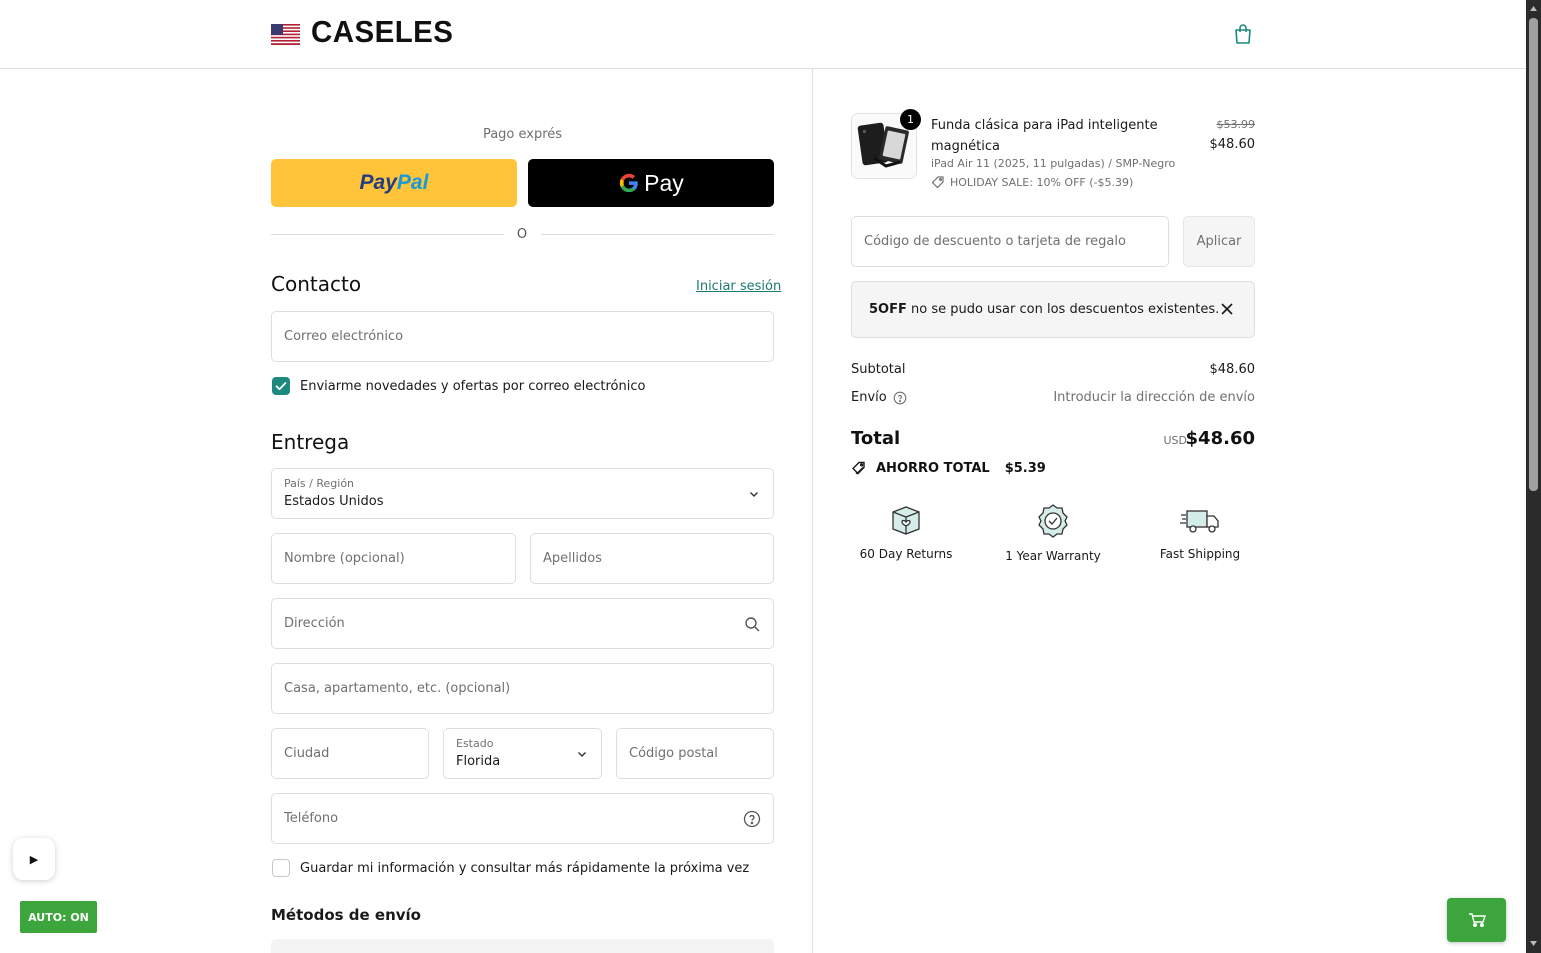 The width and height of the screenshot is (1541, 953). I want to click on zip-input, so click(695, 753).